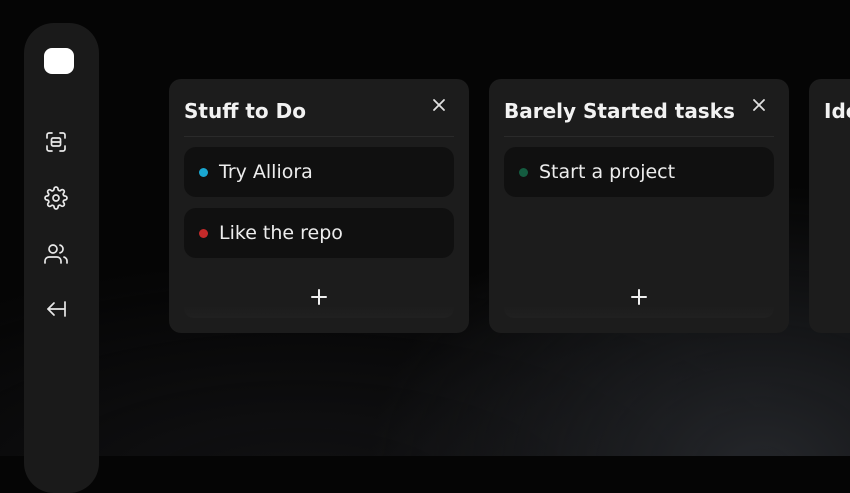  I want to click on sidebar, so click(61, 258).